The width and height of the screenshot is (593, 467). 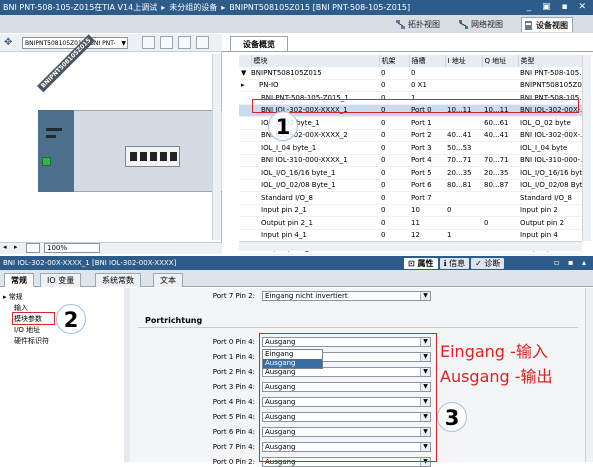 What do you see at coordinates (193, 7) in the screenshot?
I see `title-part-group: 未分组的设备` at bounding box center [193, 7].